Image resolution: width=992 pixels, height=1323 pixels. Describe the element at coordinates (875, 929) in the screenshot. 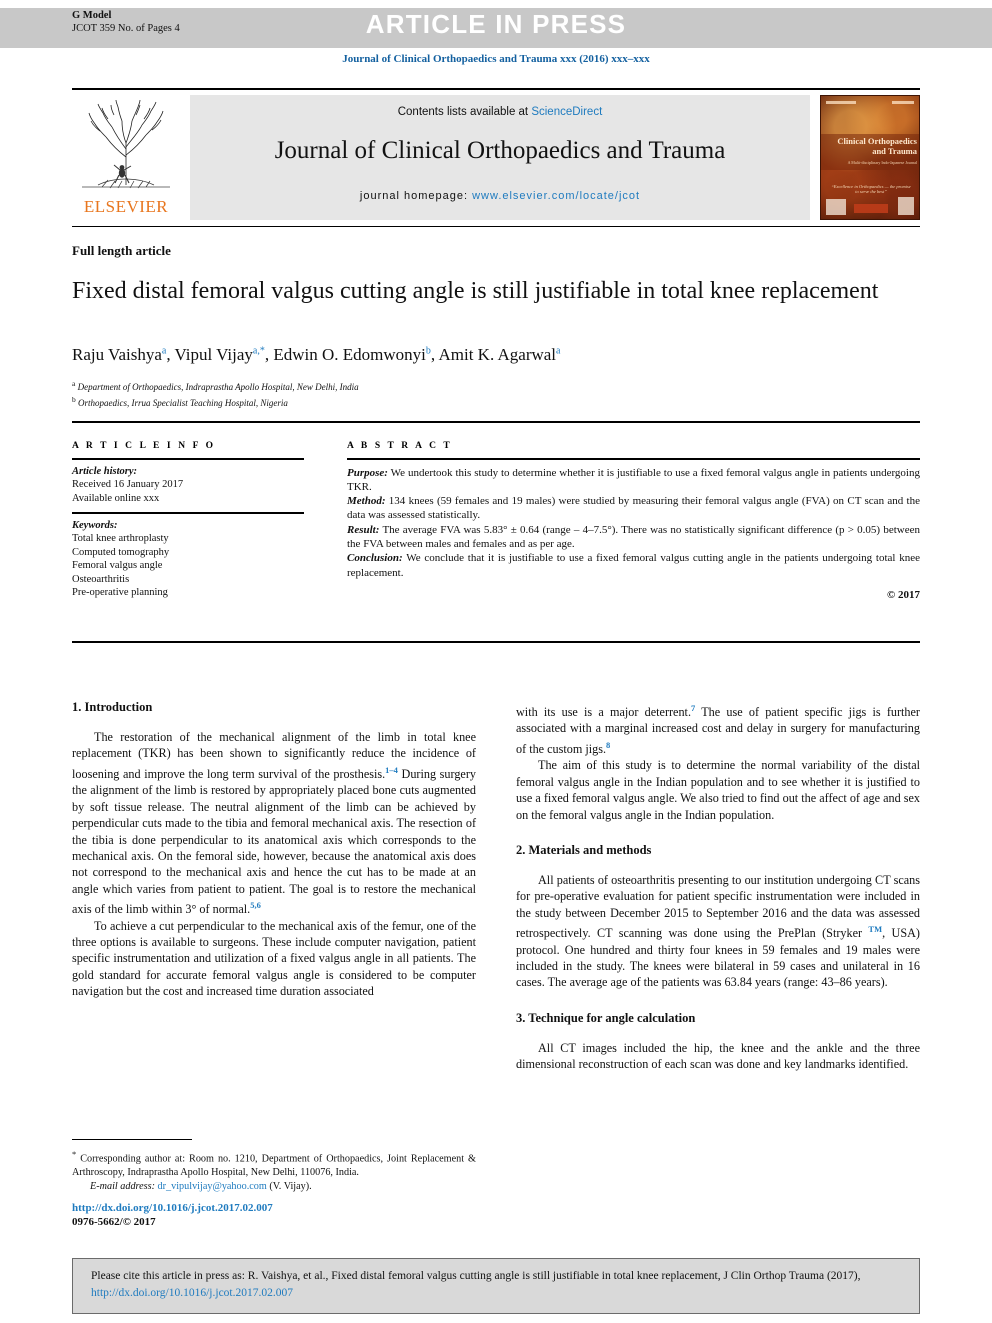

I see `trademark-symbol: TM` at that location.